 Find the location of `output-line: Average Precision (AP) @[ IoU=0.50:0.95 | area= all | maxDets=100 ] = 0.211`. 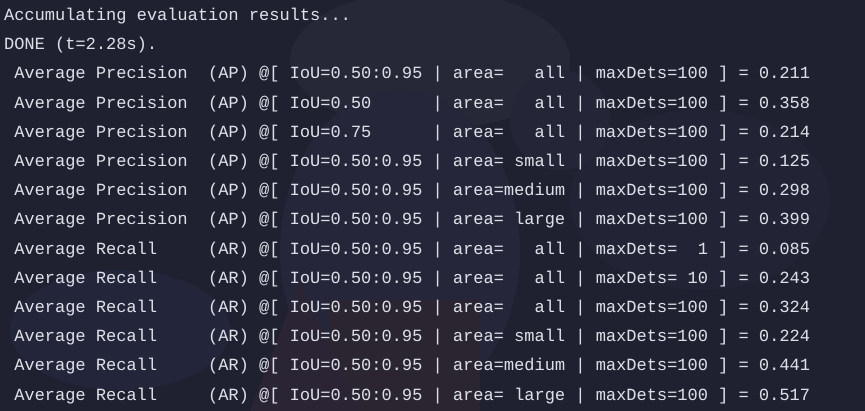

output-line: Average Precision (AP) @[ IoU=0.50:0.95 | area= all | maxDets=100 ] = 0.211 is located at coordinates (411, 75).